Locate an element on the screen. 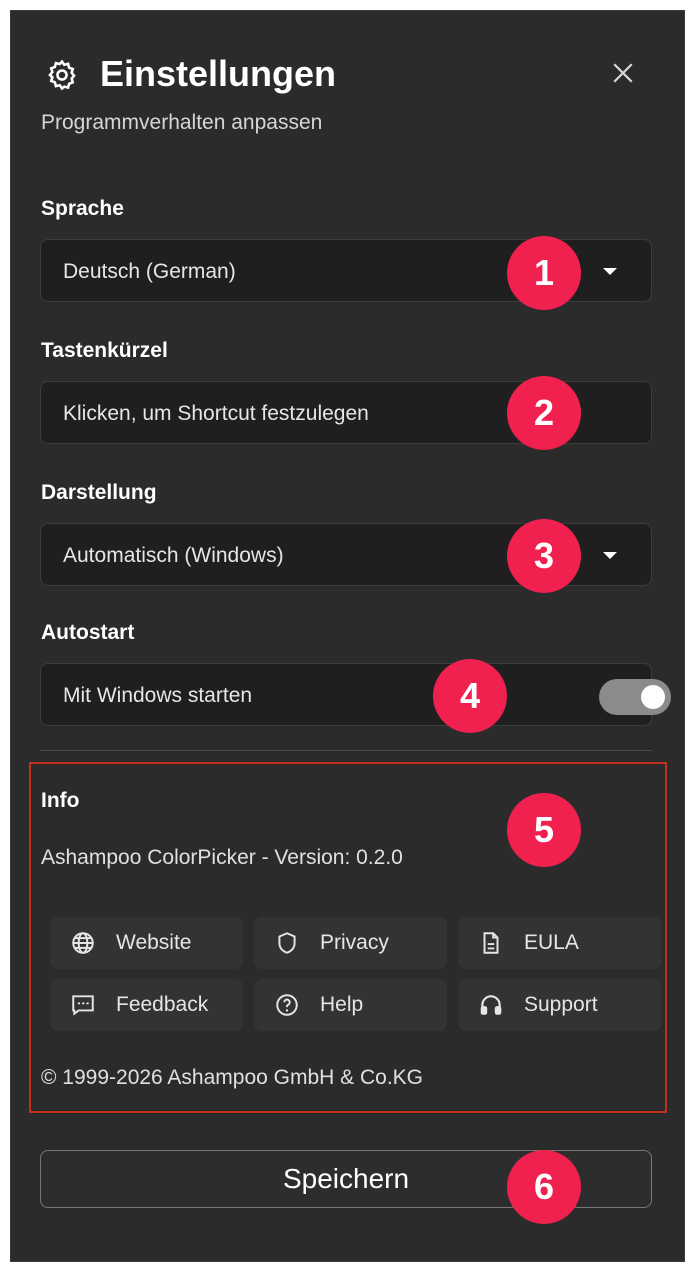 The height and width of the screenshot is (1267, 690). page-title: Einstellungen is located at coordinates (218, 73).